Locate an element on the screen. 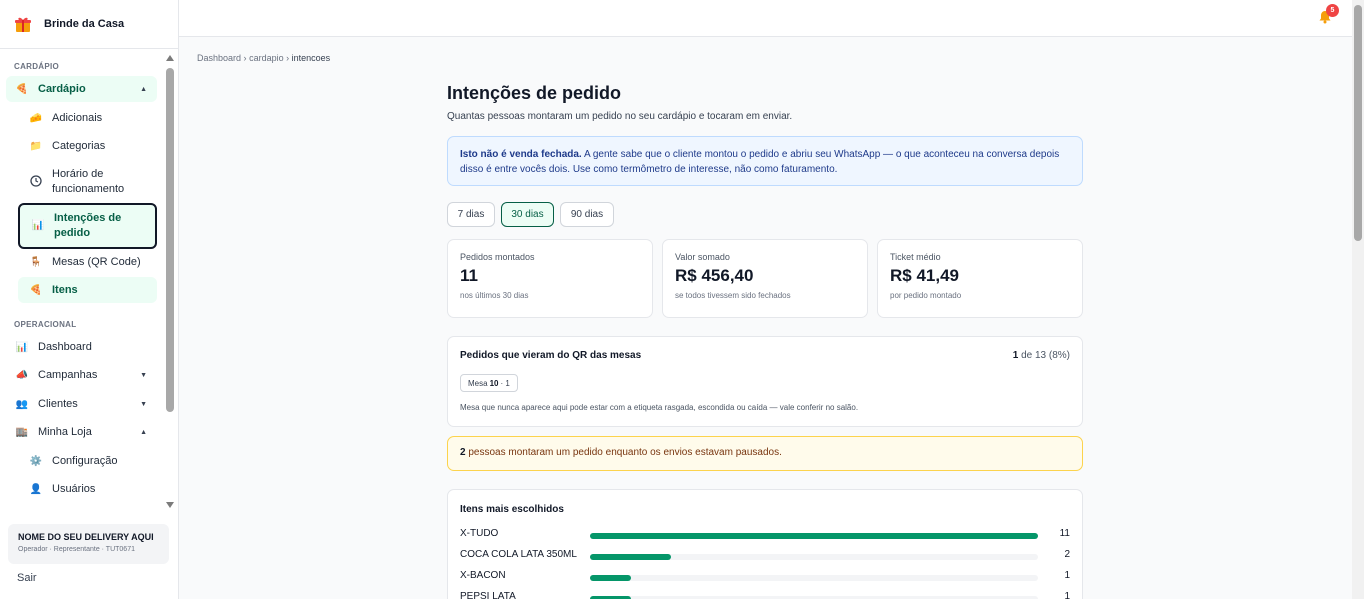 This screenshot has height=599, width=1364. sidebar-item-usuarios: 👤 Usuários is located at coordinates (87, 489).